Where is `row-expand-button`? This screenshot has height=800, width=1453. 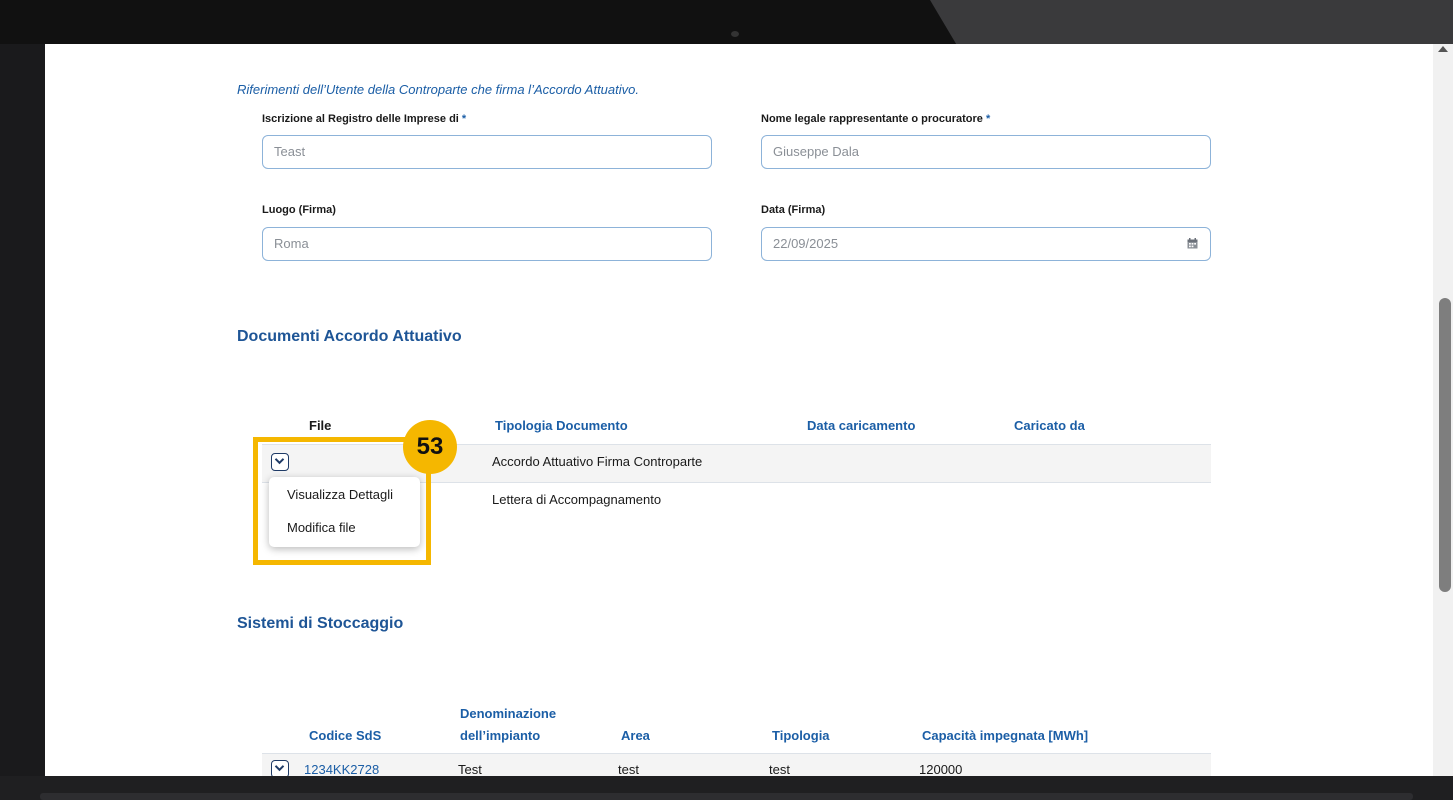 row-expand-button is located at coordinates (280, 768).